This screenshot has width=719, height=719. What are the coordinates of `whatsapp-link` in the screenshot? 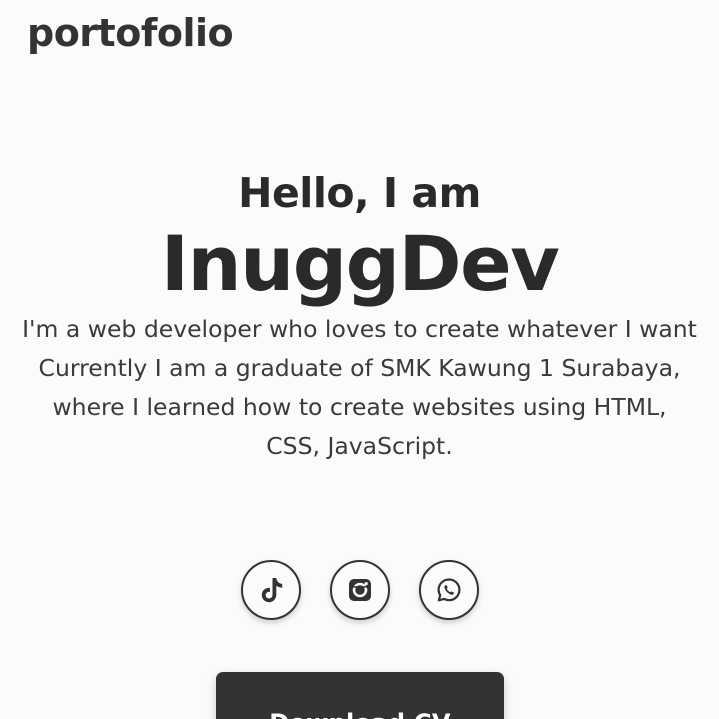 It's located at (448, 590).